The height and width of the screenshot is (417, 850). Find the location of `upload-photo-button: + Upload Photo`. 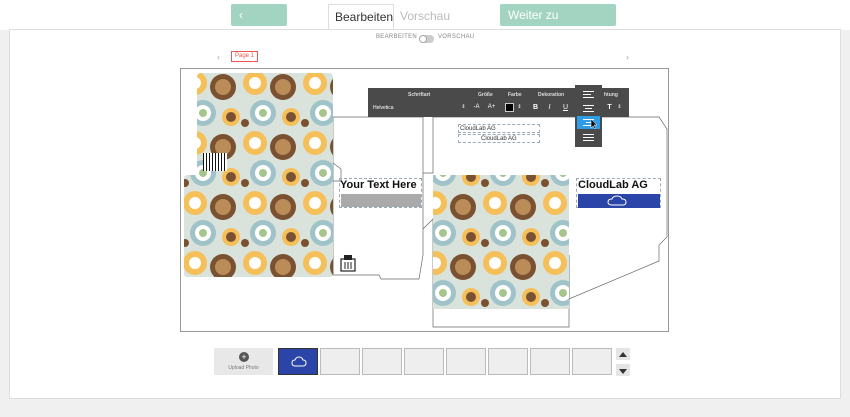

upload-photo-button: + Upload Photo is located at coordinates (243, 361).